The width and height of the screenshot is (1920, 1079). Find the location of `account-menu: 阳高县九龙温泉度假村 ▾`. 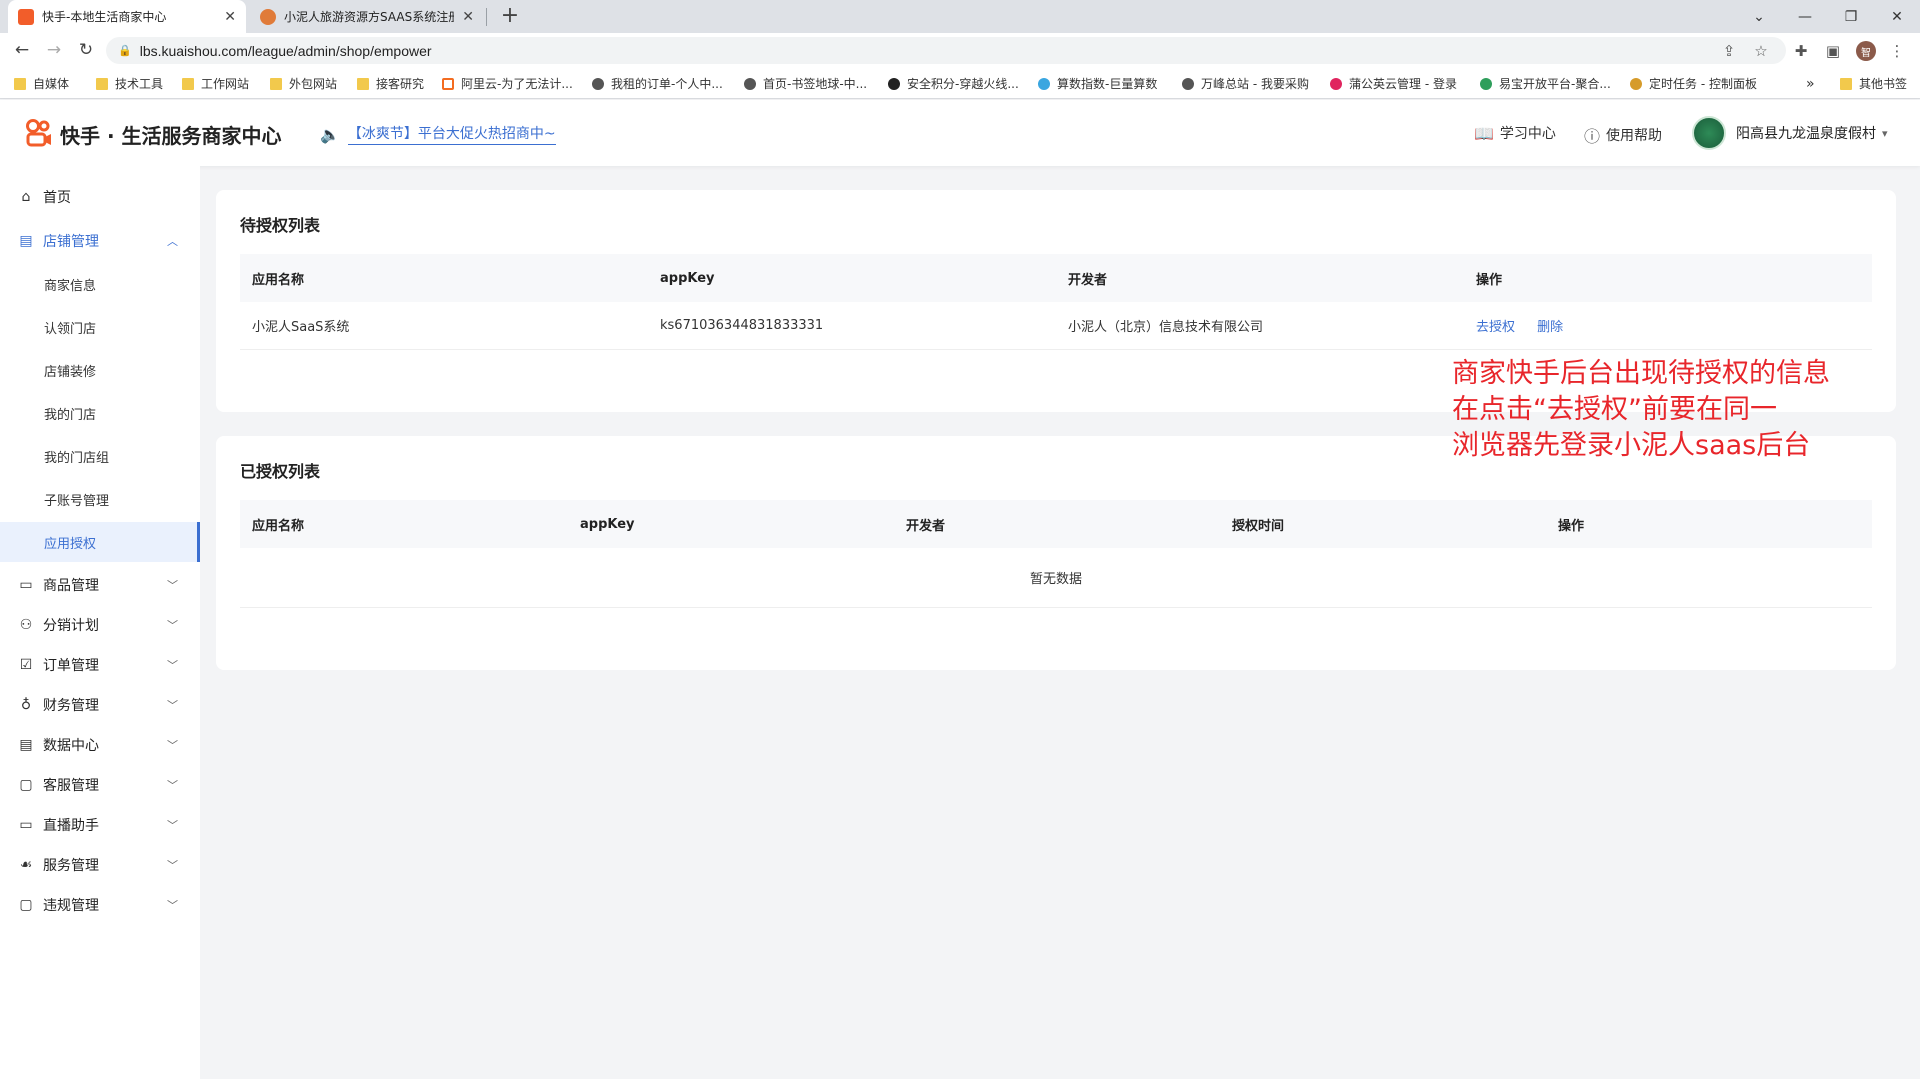

account-menu: 阳高县九龙温泉度假村 ▾ is located at coordinates (1790, 133).